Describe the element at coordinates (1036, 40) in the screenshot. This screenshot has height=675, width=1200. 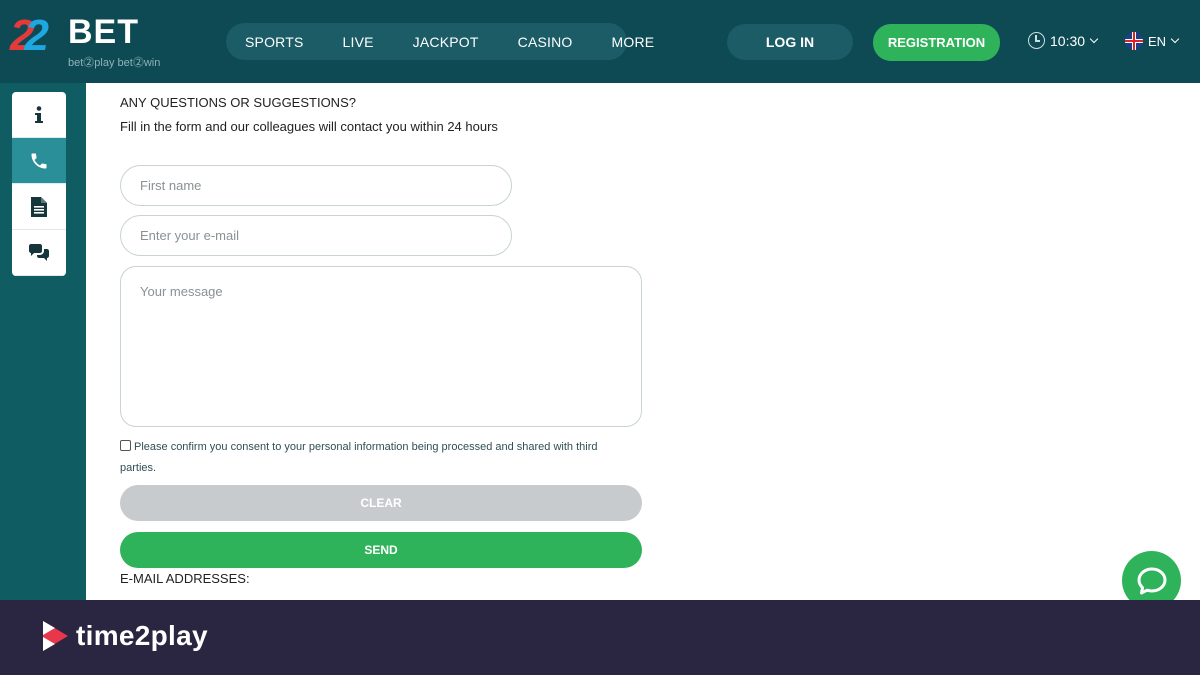
I see `clock-icon` at that location.